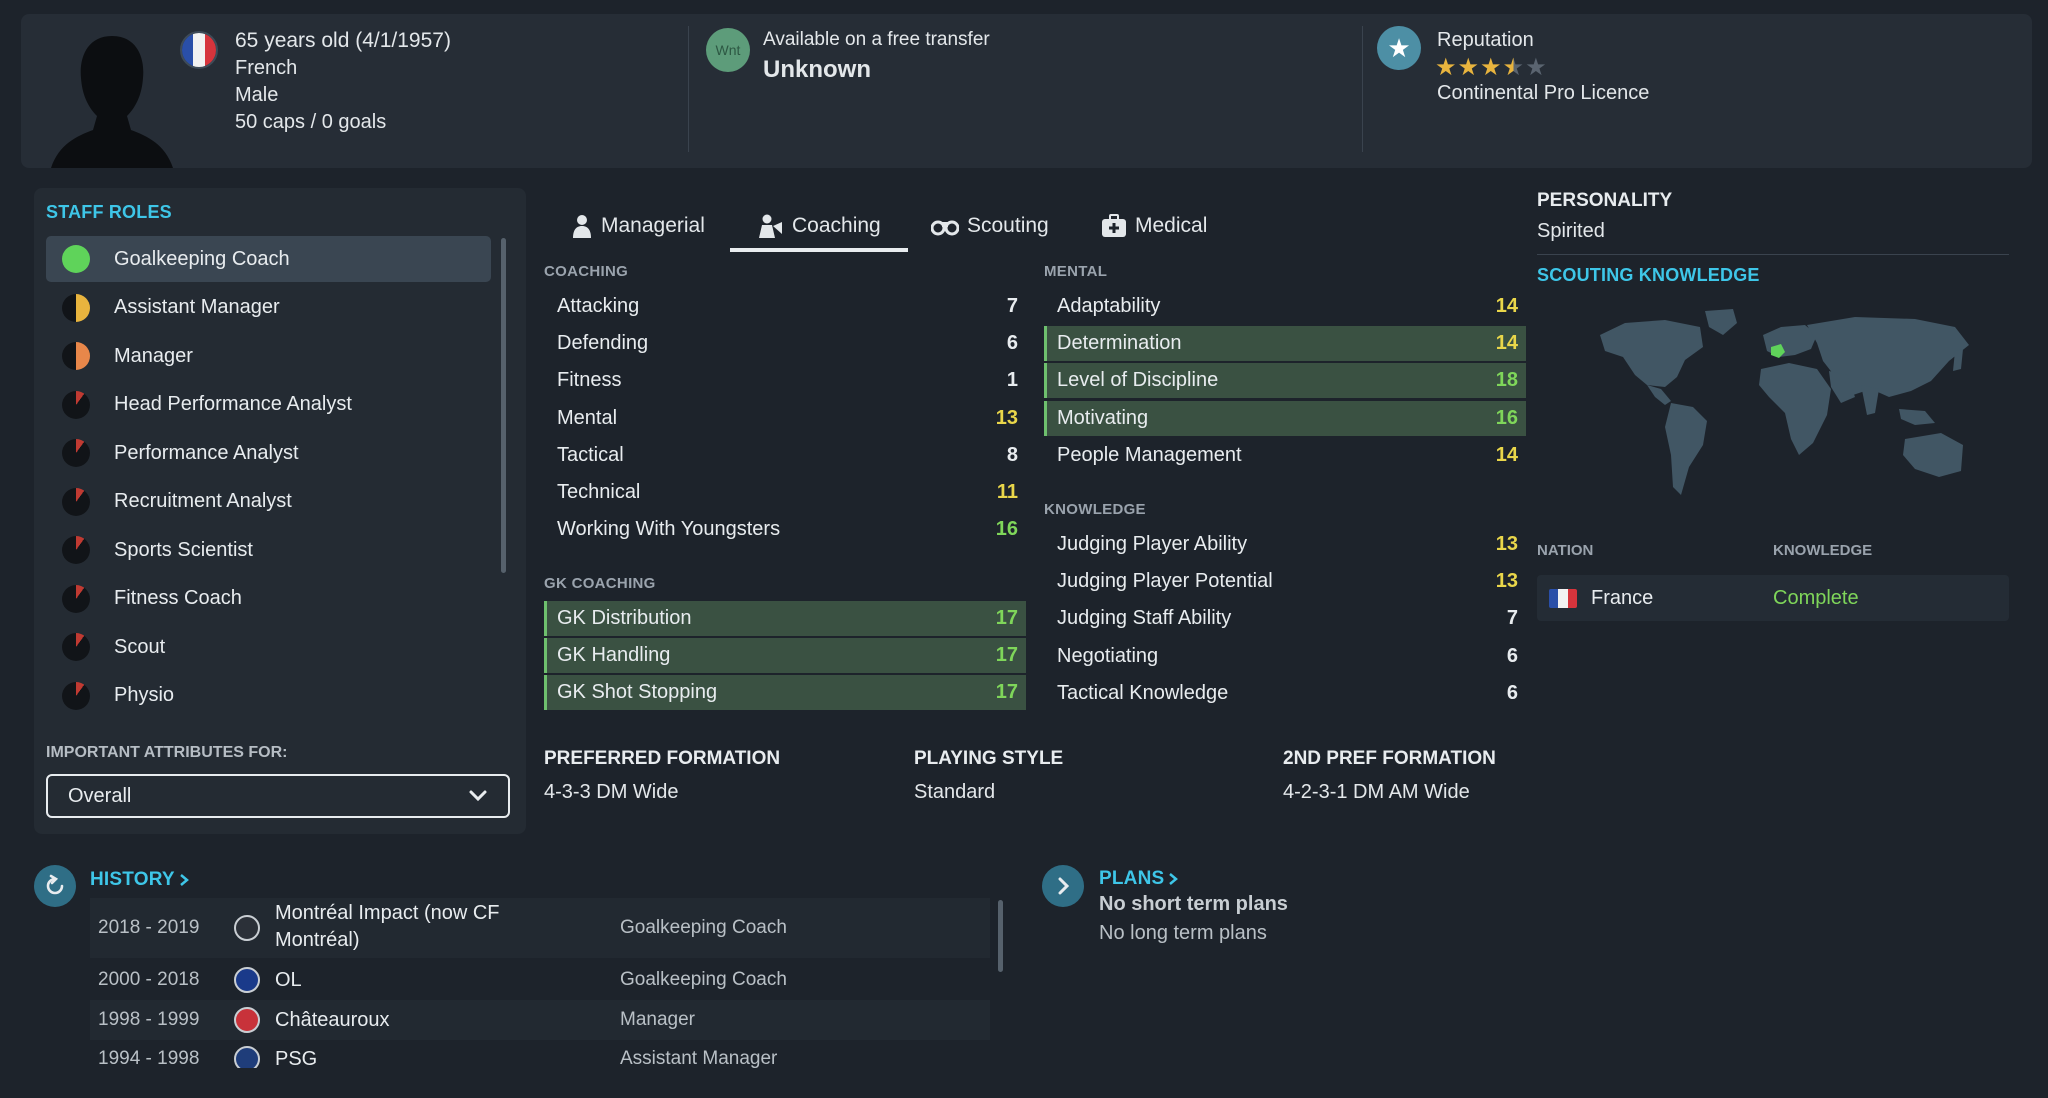  Describe the element at coordinates (184, 880) in the screenshot. I see `chevron-right-icon` at that location.